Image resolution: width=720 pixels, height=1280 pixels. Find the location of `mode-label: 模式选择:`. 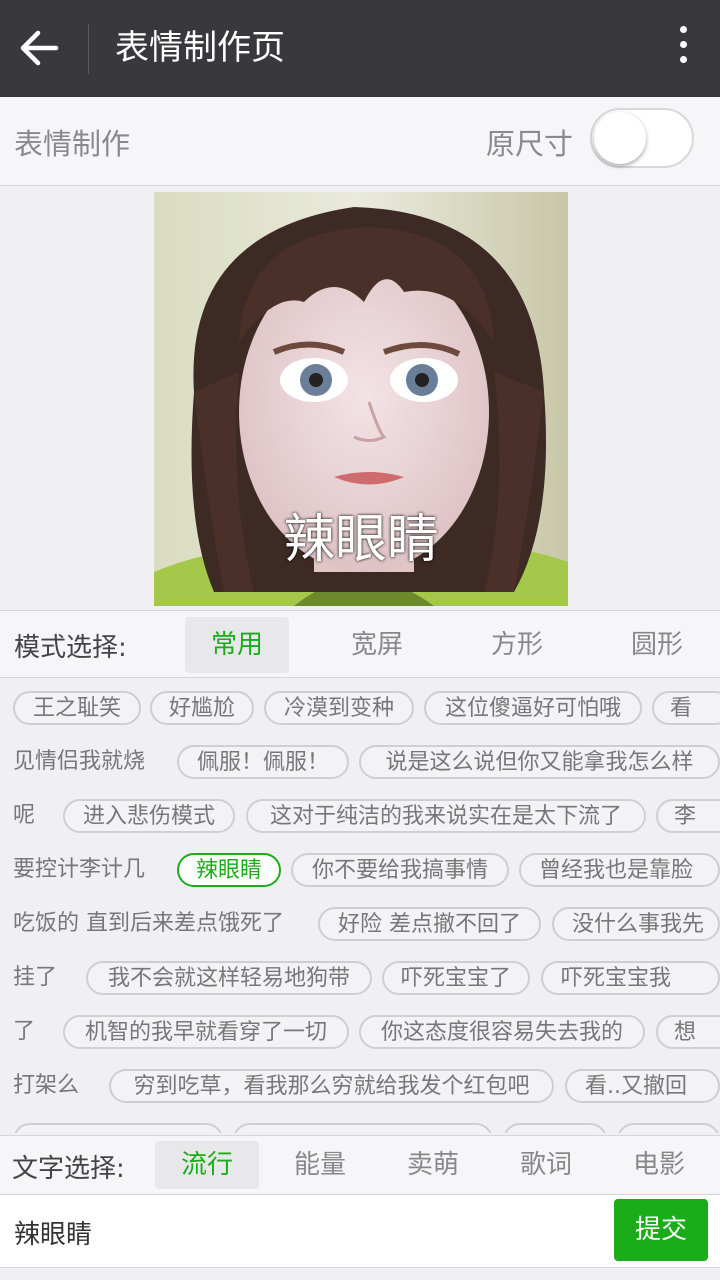

mode-label: 模式选择: is located at coordinates (70, 648).